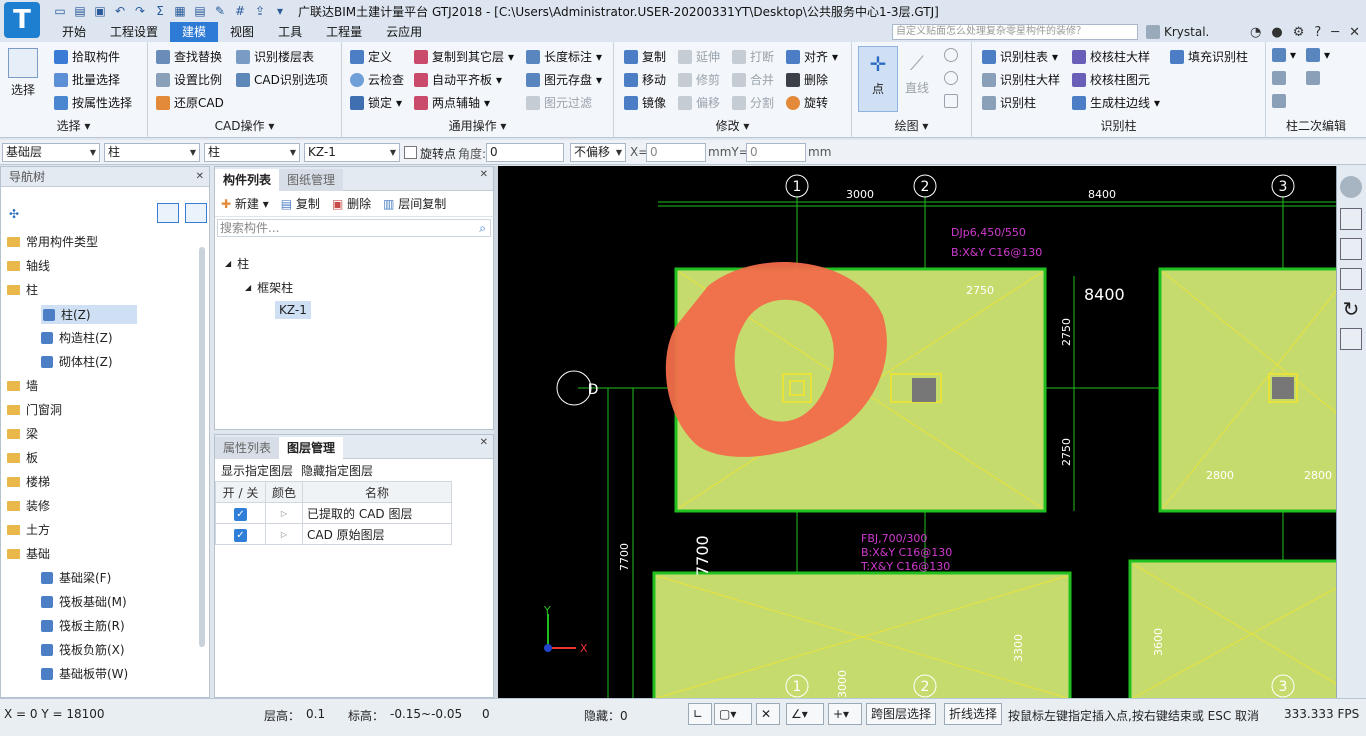 This screenshot has width=1366, height=736. What do you see at coordinates (812, 56) in the screenshot?
I see `align-button: 对齐 ▾` at bounding box center [812, 56].